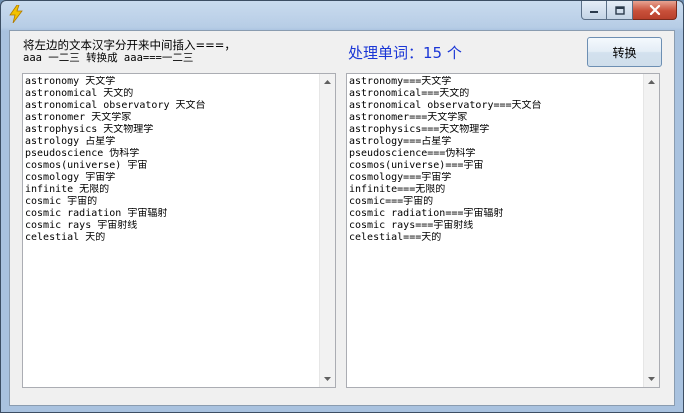 The width and height of the screenshot is (684, 413). Describe the element at coordinates (400, 141) in the screenshot. I see `text-line: astrology===占星学` at that location.